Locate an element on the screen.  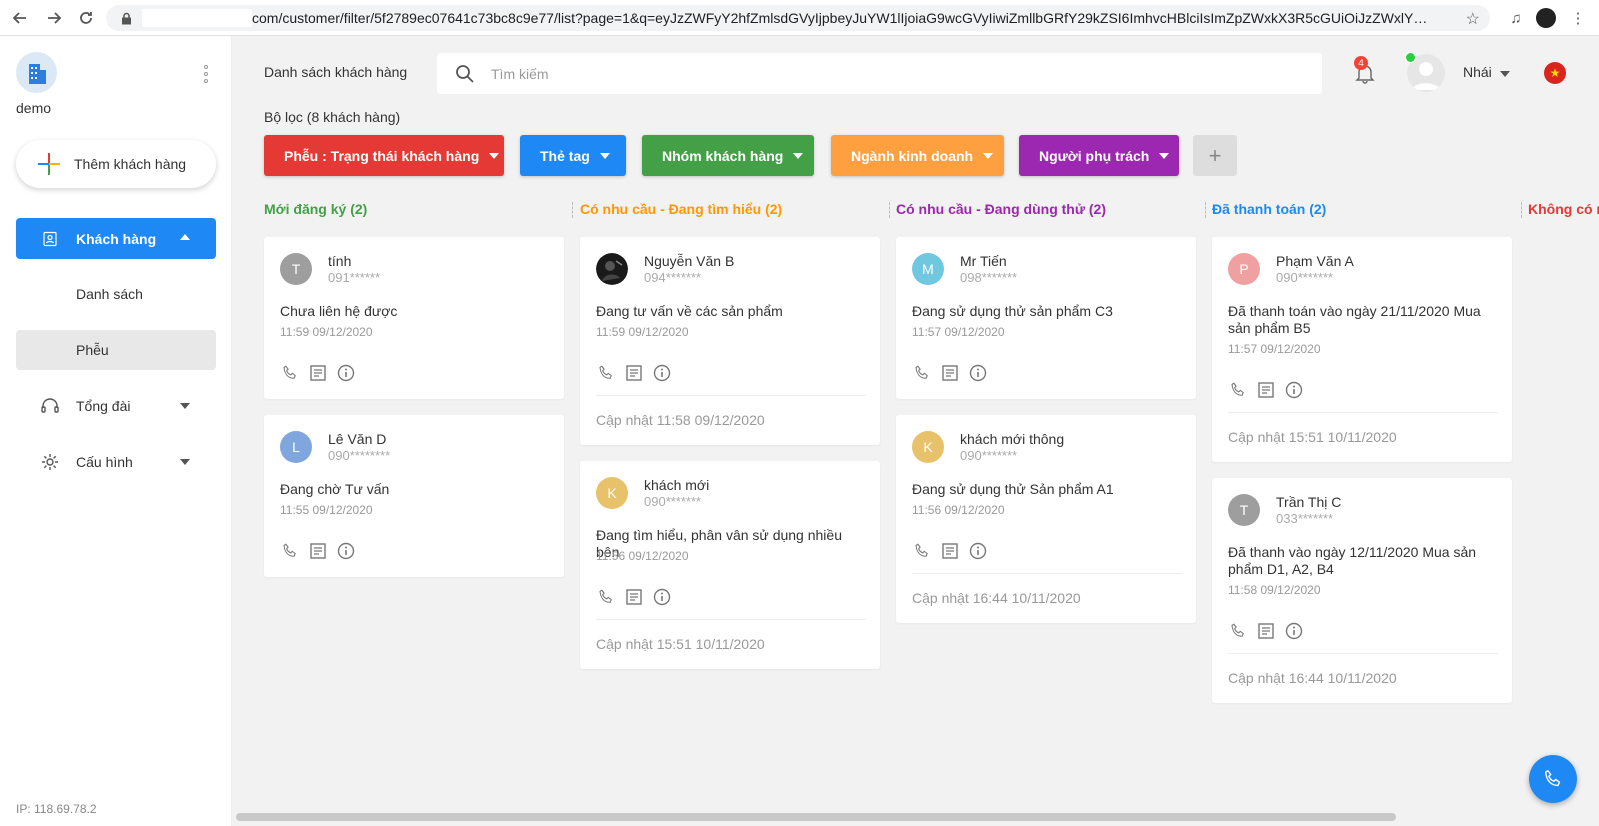
avatar is located at coordinates (612, 269).